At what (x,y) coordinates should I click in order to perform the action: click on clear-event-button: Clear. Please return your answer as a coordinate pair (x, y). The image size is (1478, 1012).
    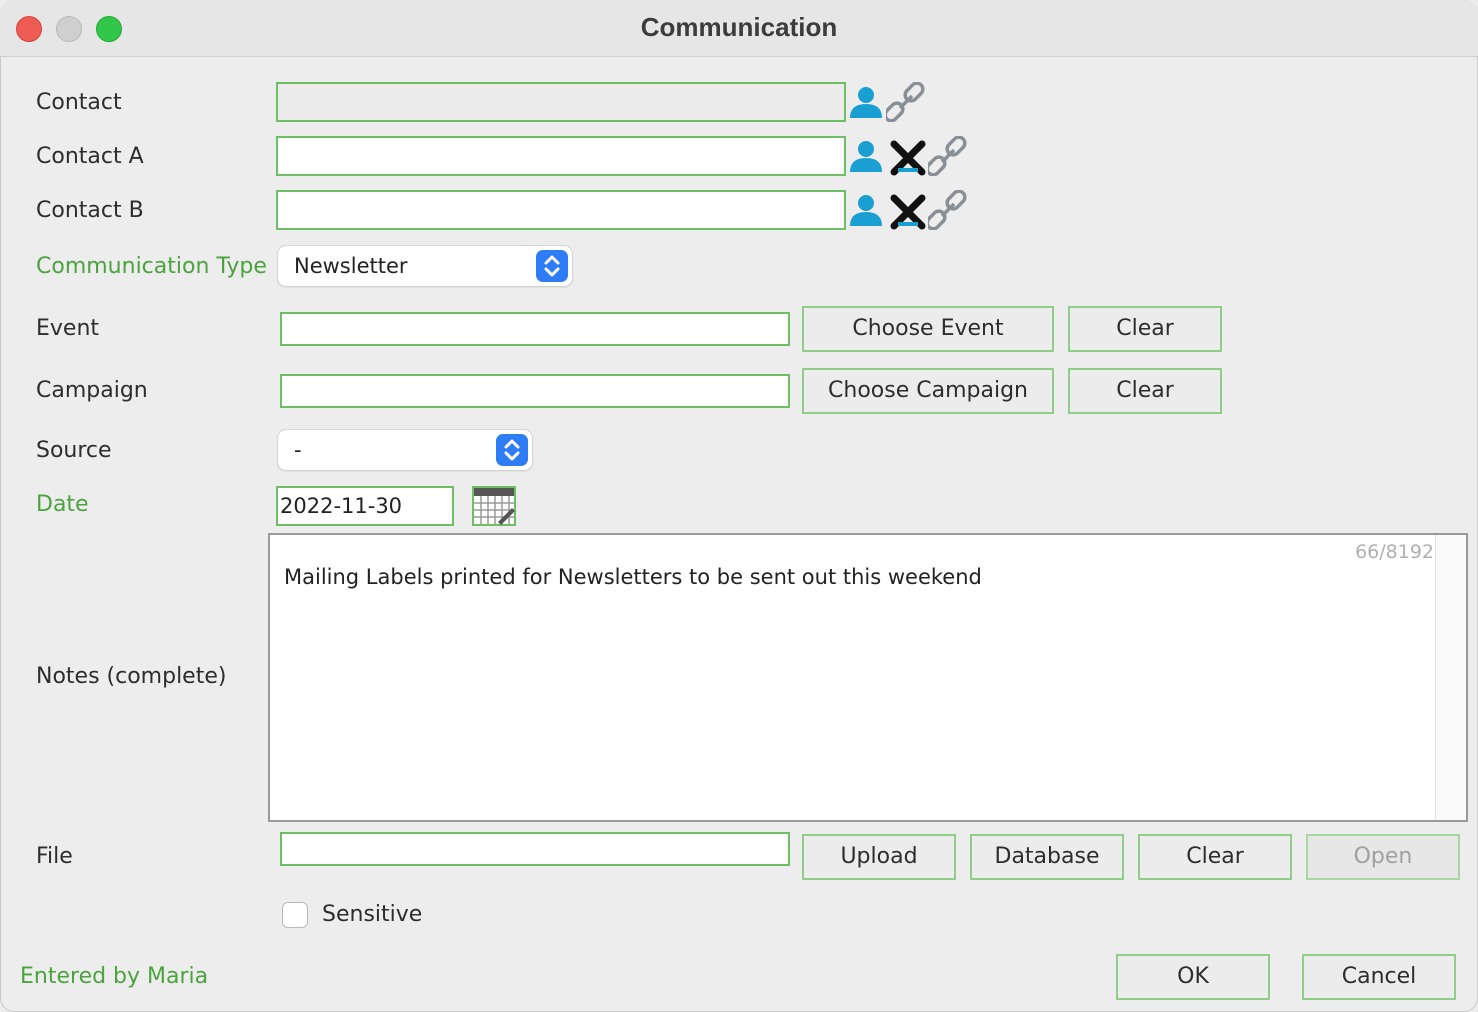
    Looking at the image, I should click on (1145, 329).